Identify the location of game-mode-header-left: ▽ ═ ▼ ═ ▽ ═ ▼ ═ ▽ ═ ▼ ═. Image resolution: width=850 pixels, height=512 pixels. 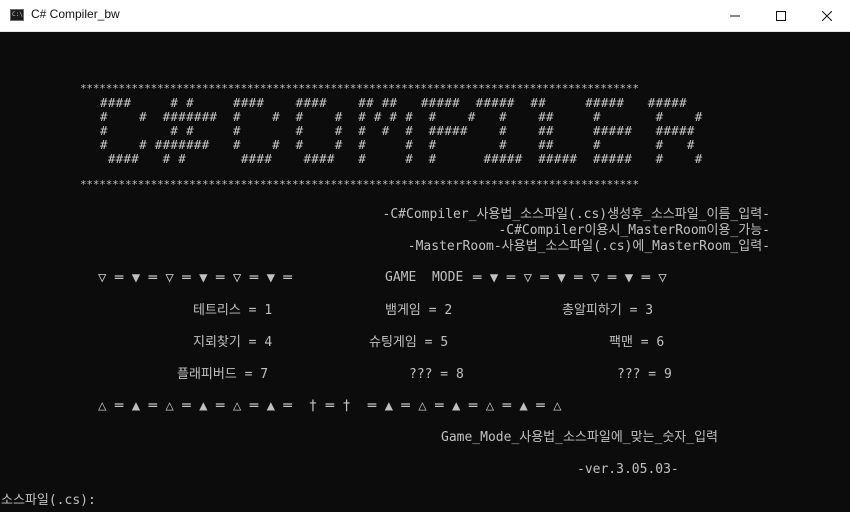
(195, 278).